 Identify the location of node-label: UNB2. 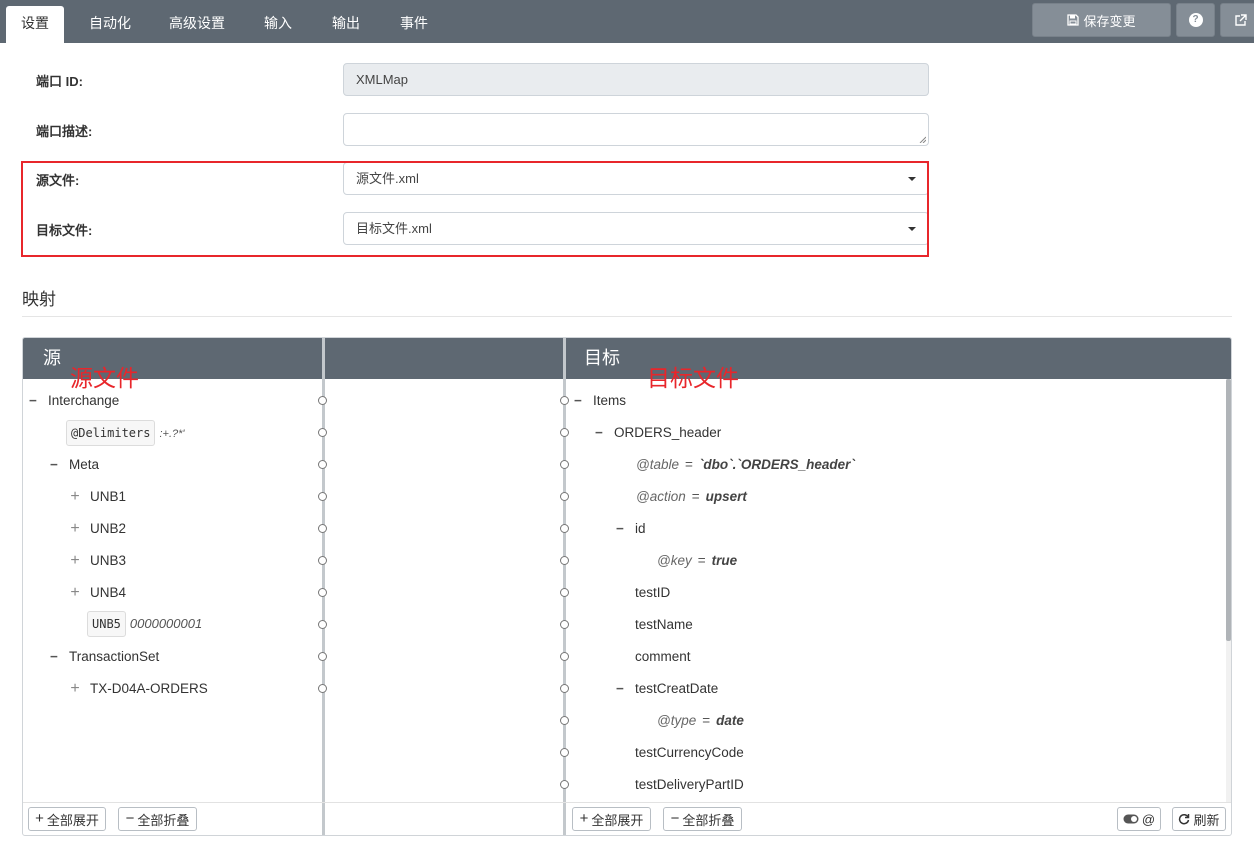
(108, 528).